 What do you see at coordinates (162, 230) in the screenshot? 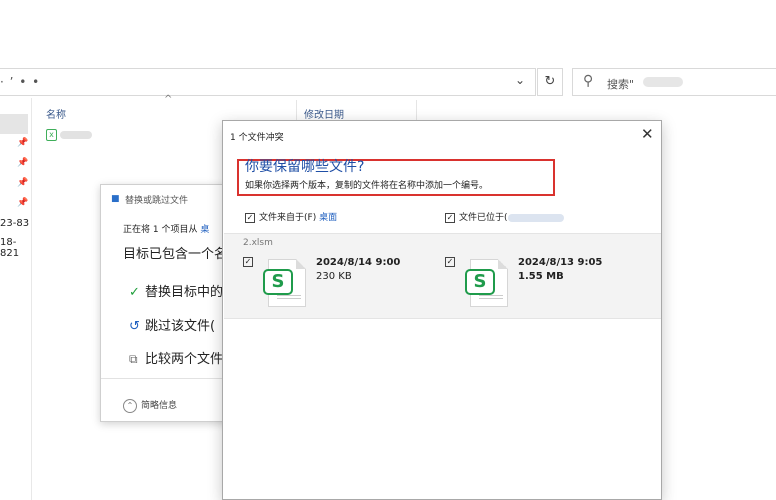
I see `progress-text-prefix: 正在将 1 个项目从` at bounding box center [162, 230].